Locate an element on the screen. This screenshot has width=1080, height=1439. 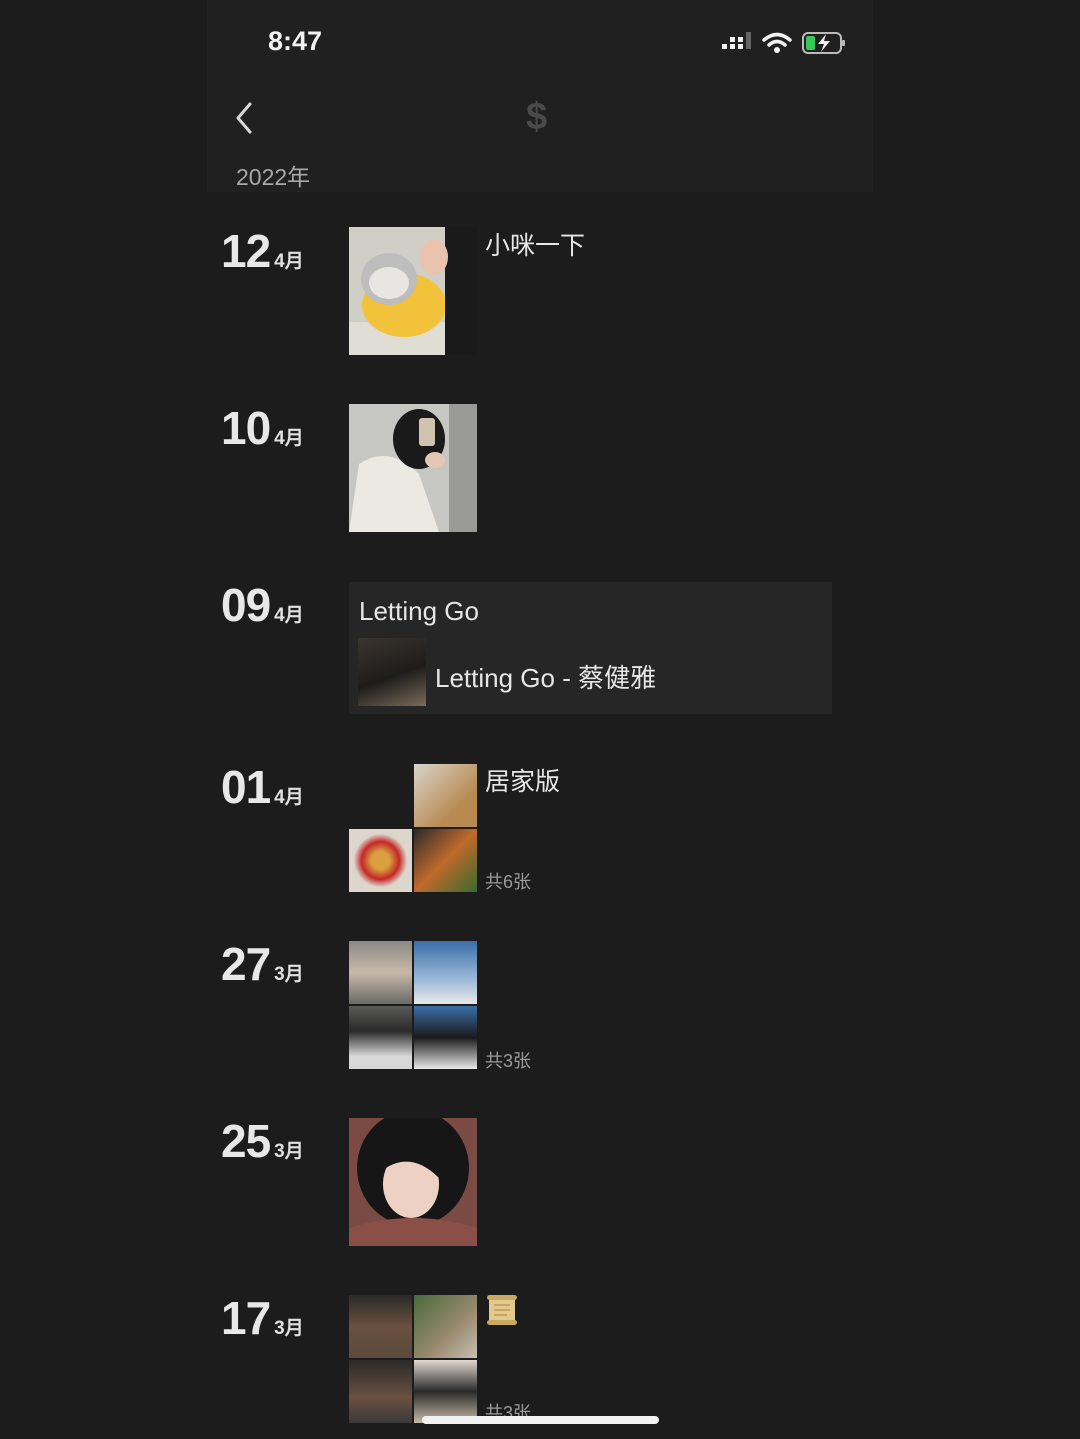
status-time: 8:47 is located at coordinates (295, 41).